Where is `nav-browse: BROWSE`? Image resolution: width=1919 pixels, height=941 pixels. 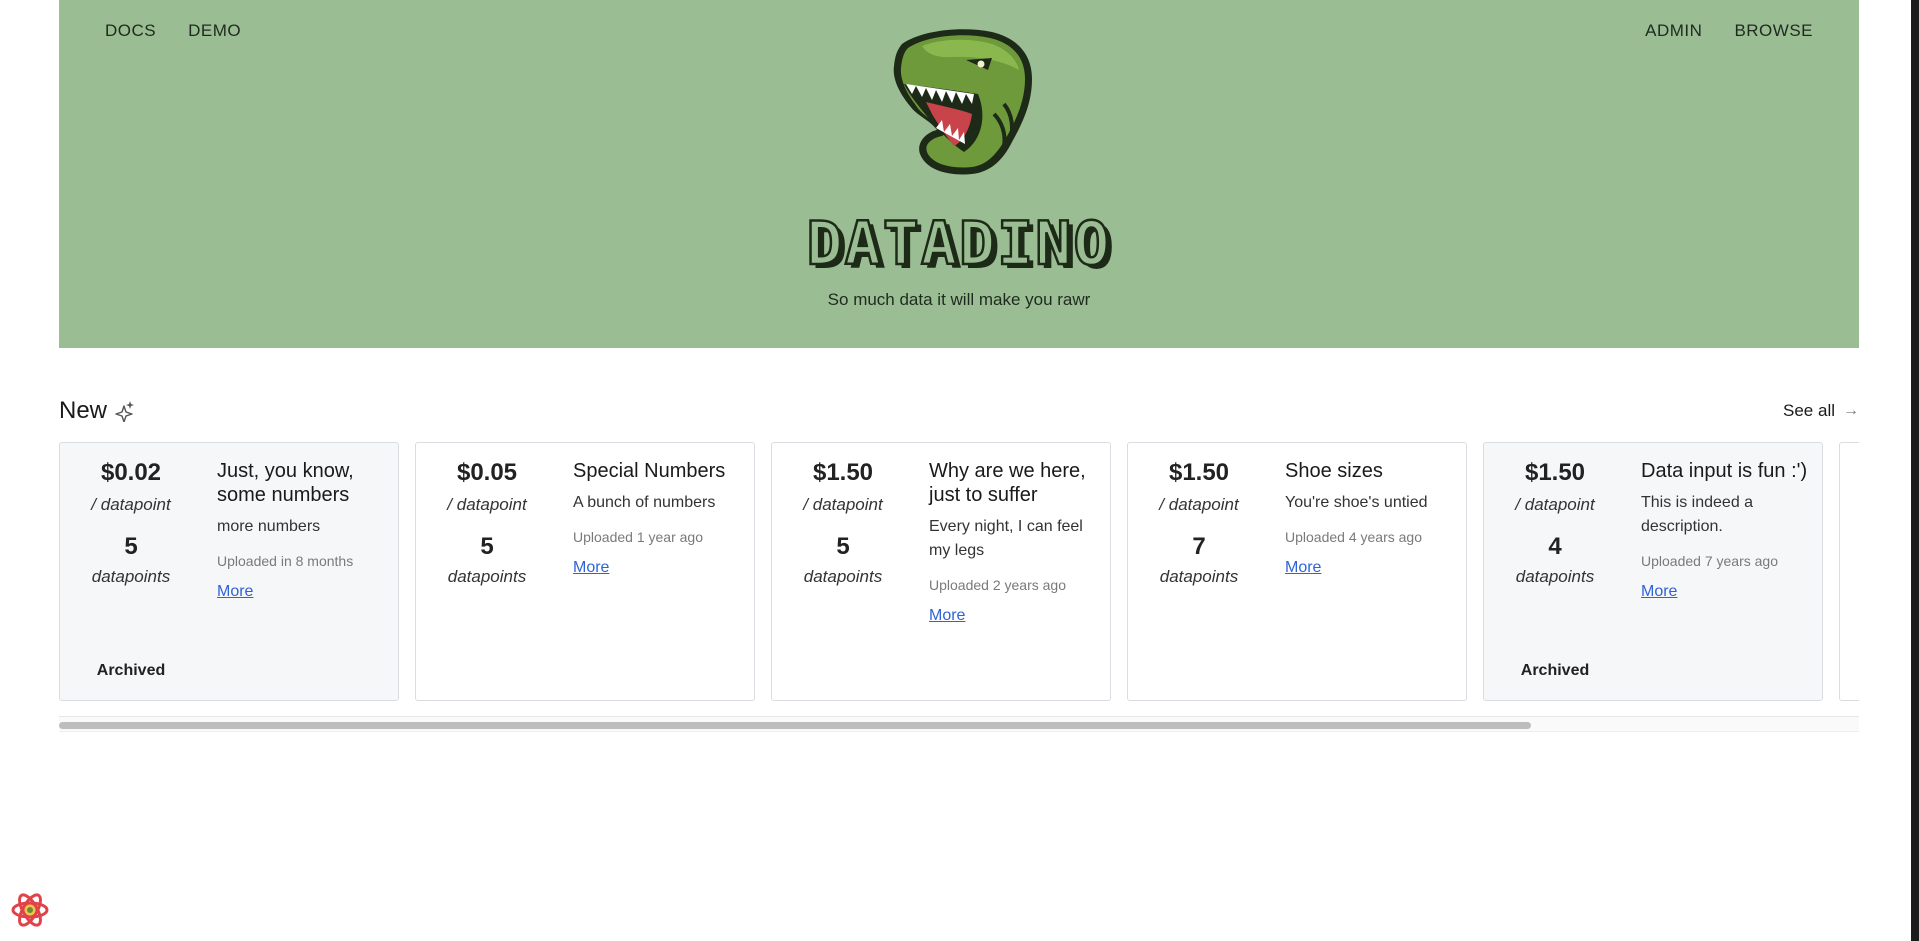
nav-browse: BROWSE is located at coordinates (1773, 31).